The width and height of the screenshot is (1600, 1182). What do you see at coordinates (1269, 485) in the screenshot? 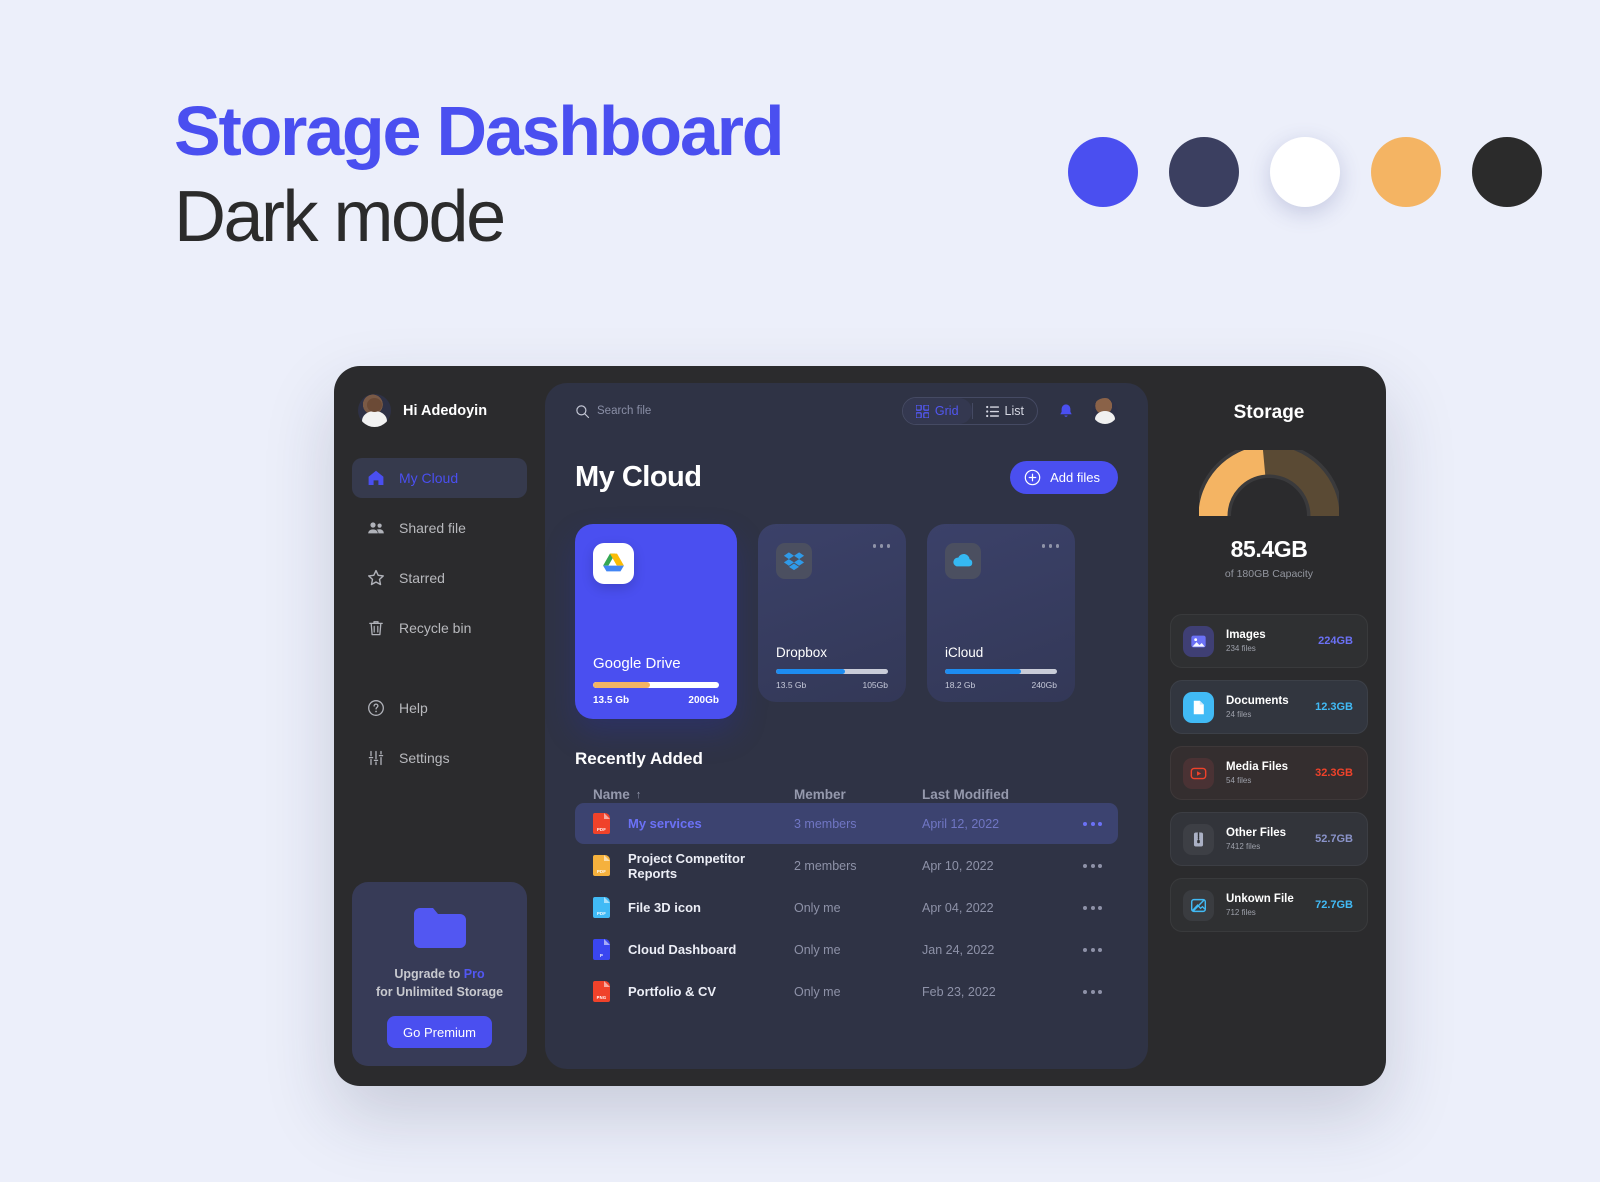
I see `storage-gauge` at bounding box center [1269, 485].